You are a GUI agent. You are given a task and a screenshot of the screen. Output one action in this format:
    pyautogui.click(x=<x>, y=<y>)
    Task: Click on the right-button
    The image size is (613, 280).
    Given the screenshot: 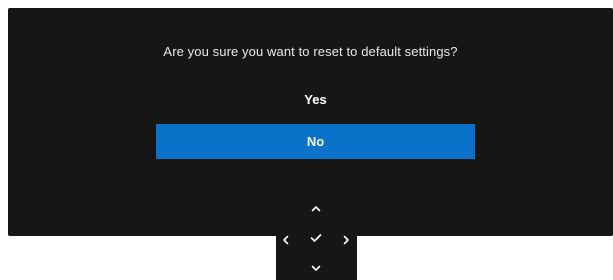 What is the action you would take?
    pyautogui.click(x=346, y=240)
    